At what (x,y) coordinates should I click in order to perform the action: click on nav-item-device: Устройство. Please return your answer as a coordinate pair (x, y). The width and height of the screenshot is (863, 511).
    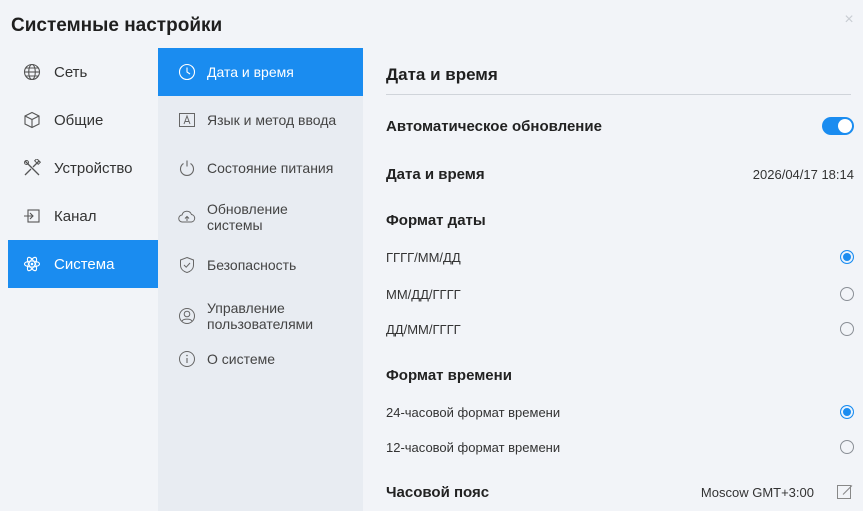
    Looking at the image, I should click on (83, 168).